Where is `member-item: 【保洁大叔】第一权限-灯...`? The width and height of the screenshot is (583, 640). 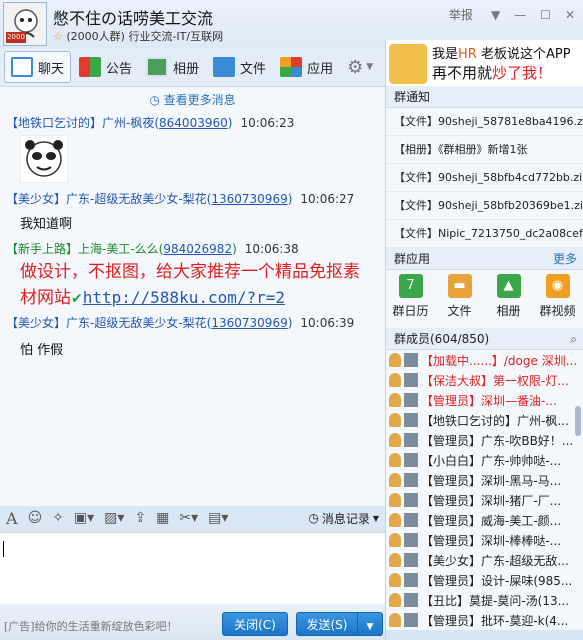
member-item: 【保洁大叔】第一权限-灯... is located at coordinates (484, 380).